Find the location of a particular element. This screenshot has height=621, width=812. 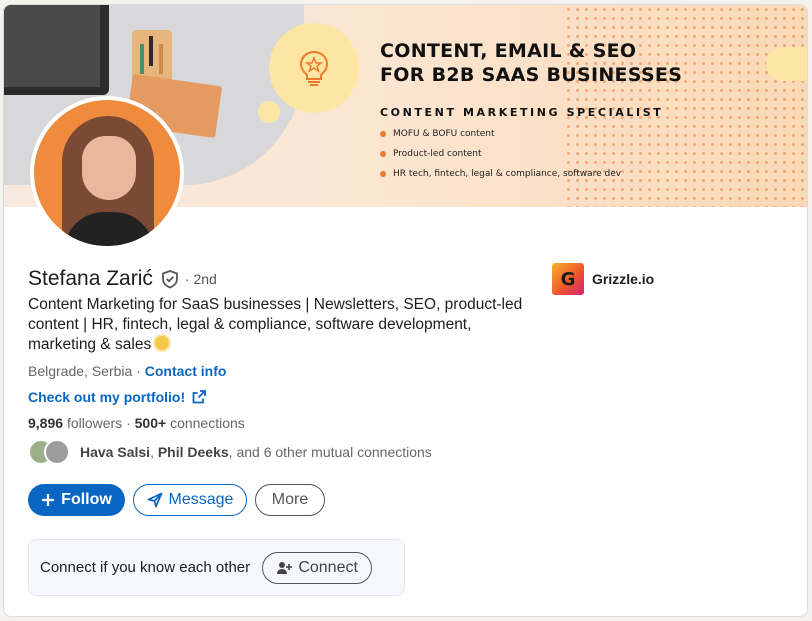

profile-avatar is located at coordinates (107, 173).